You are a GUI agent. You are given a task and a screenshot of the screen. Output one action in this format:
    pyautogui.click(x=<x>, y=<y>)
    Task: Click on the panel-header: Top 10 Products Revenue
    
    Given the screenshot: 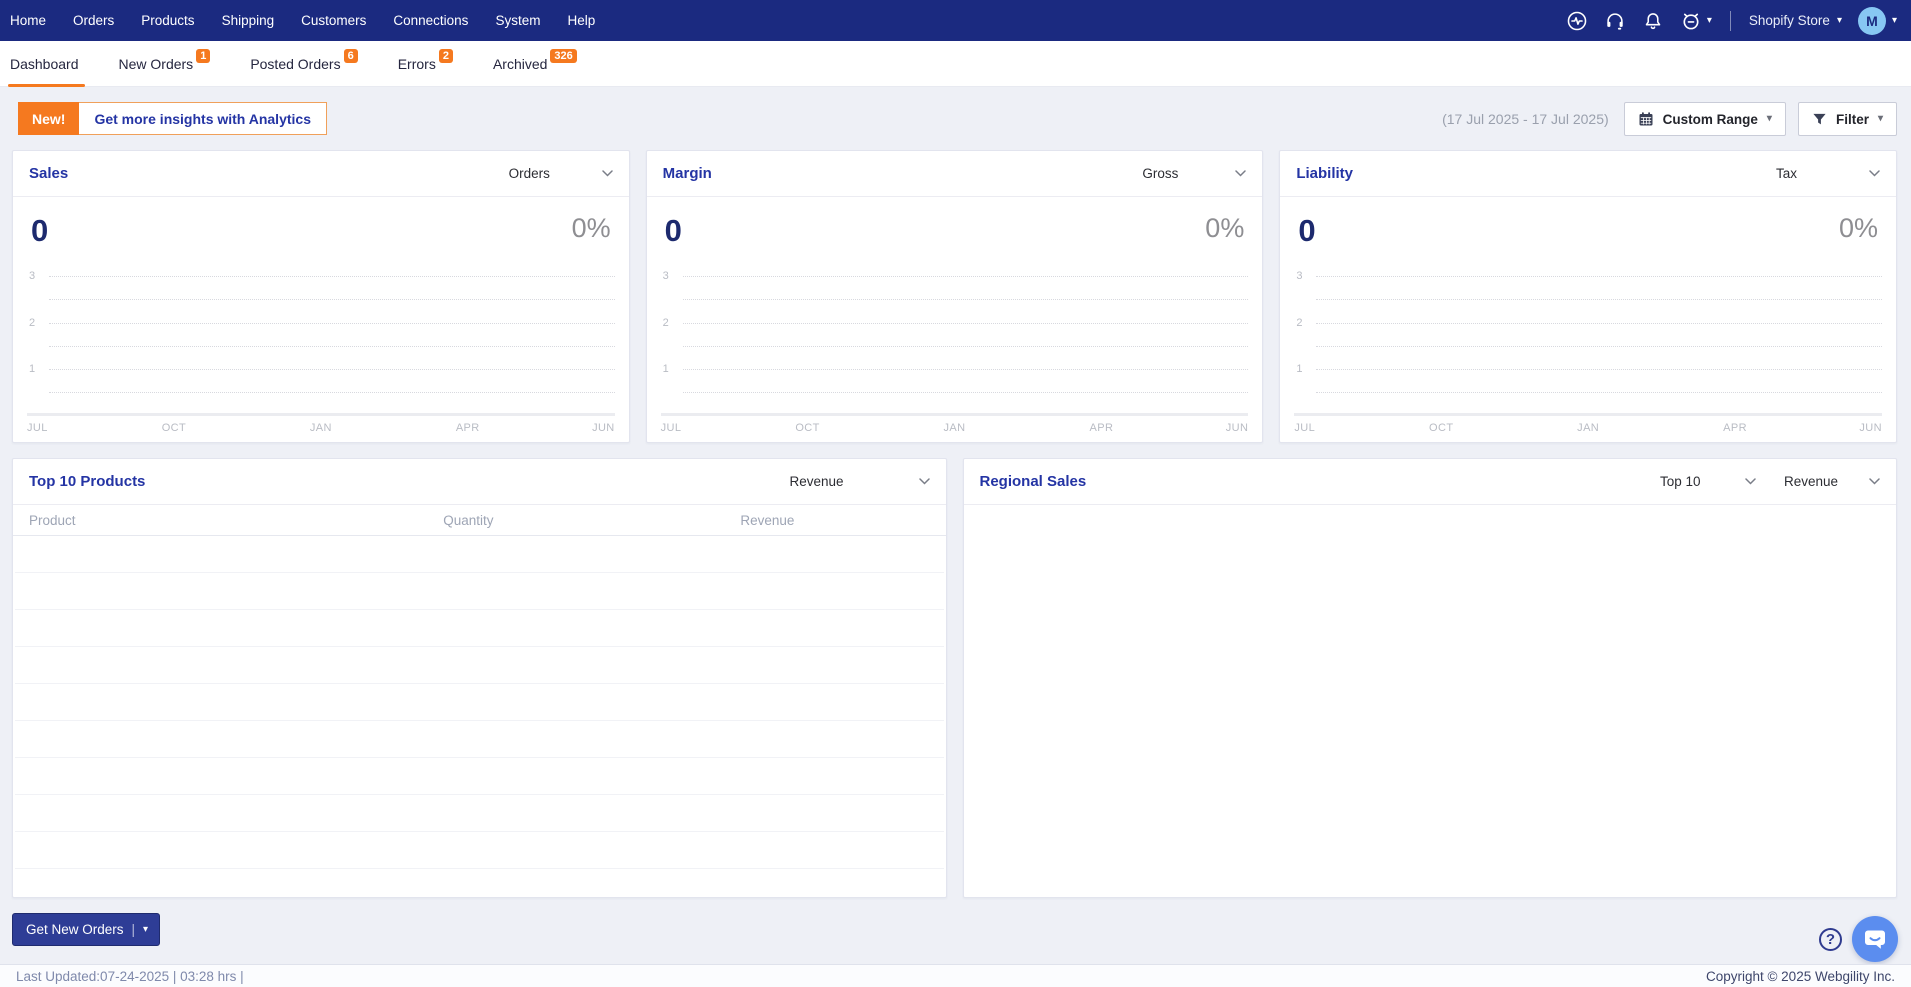 What is the action you would take?
    pyautogui.click(x=479, y=482)
    